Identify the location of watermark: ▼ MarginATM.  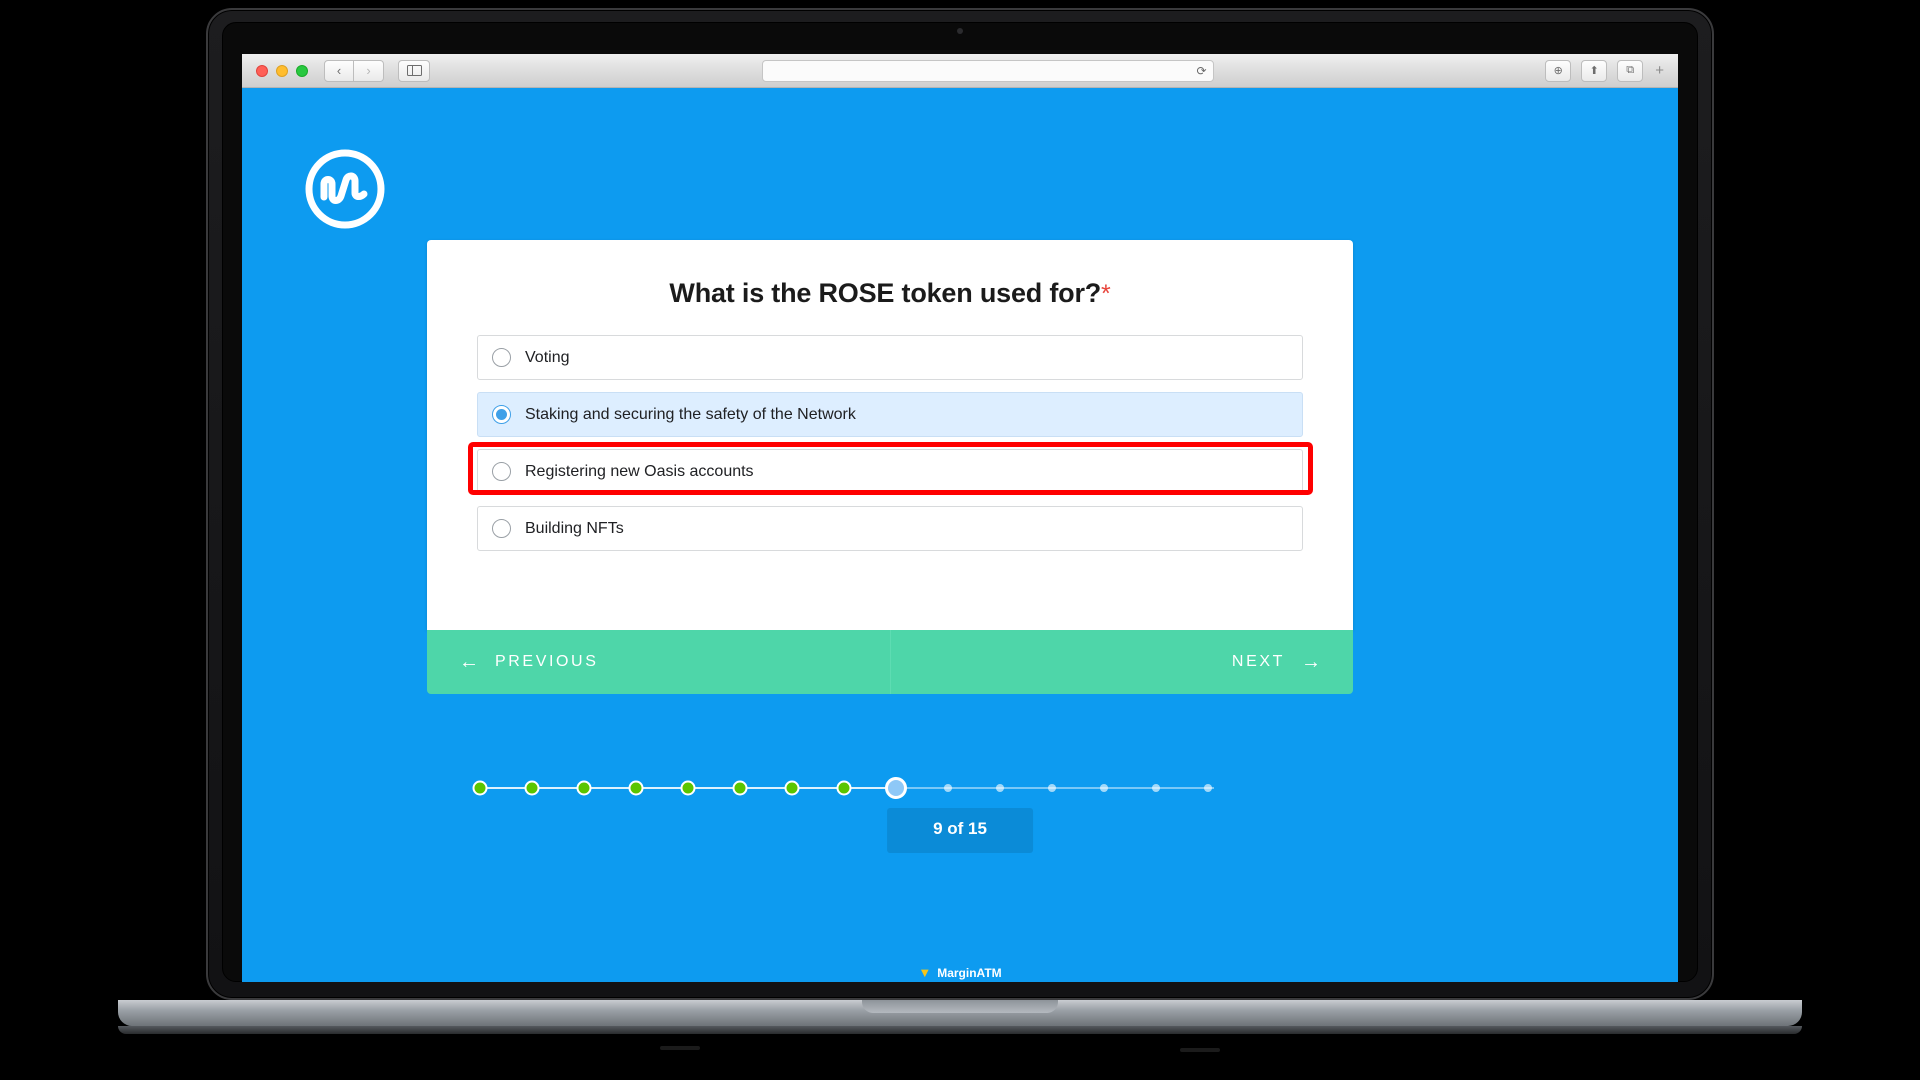
(959, 972).